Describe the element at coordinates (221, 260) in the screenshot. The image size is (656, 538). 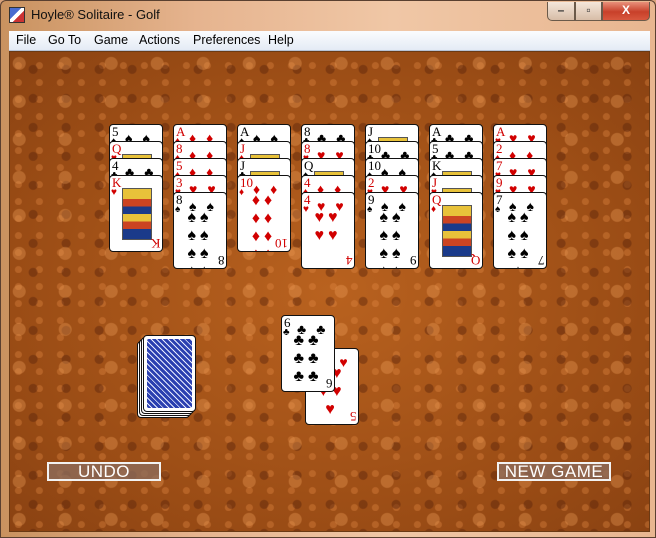
I see `card-rank-bottom: 8` at that location.